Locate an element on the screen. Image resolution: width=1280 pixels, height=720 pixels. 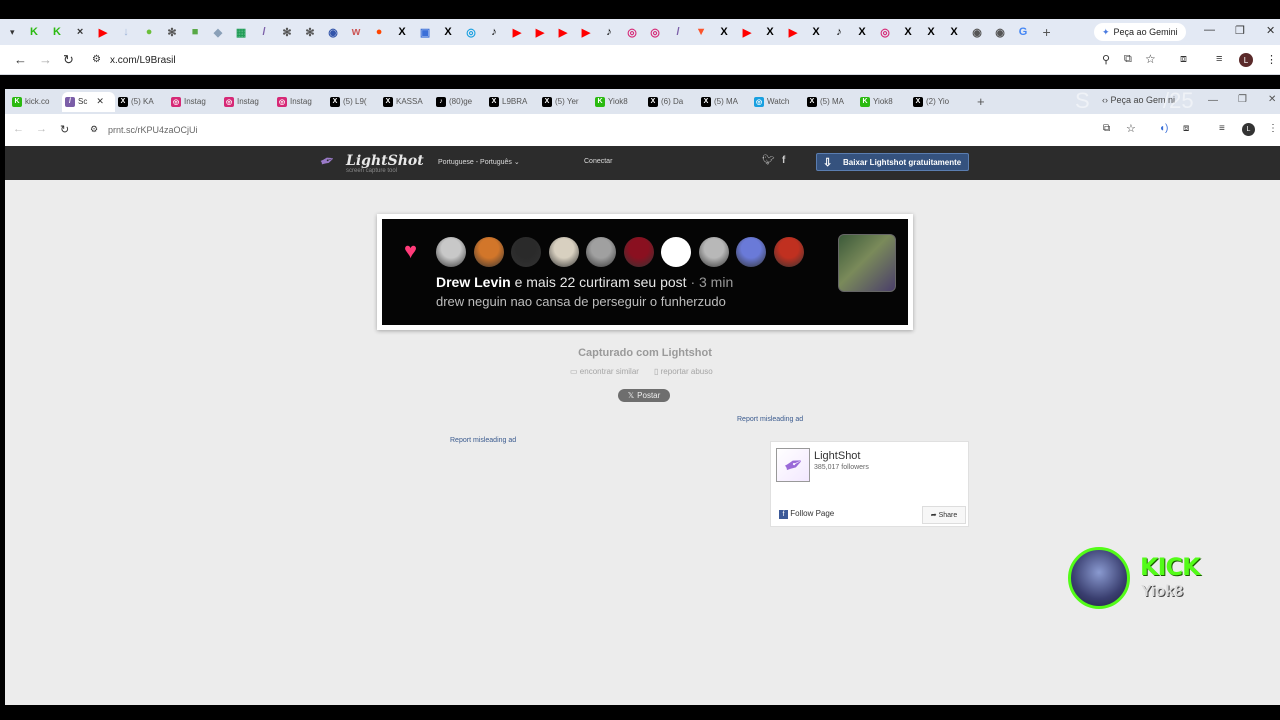
profile-avatar: L is located at coordinates (1246, 60).